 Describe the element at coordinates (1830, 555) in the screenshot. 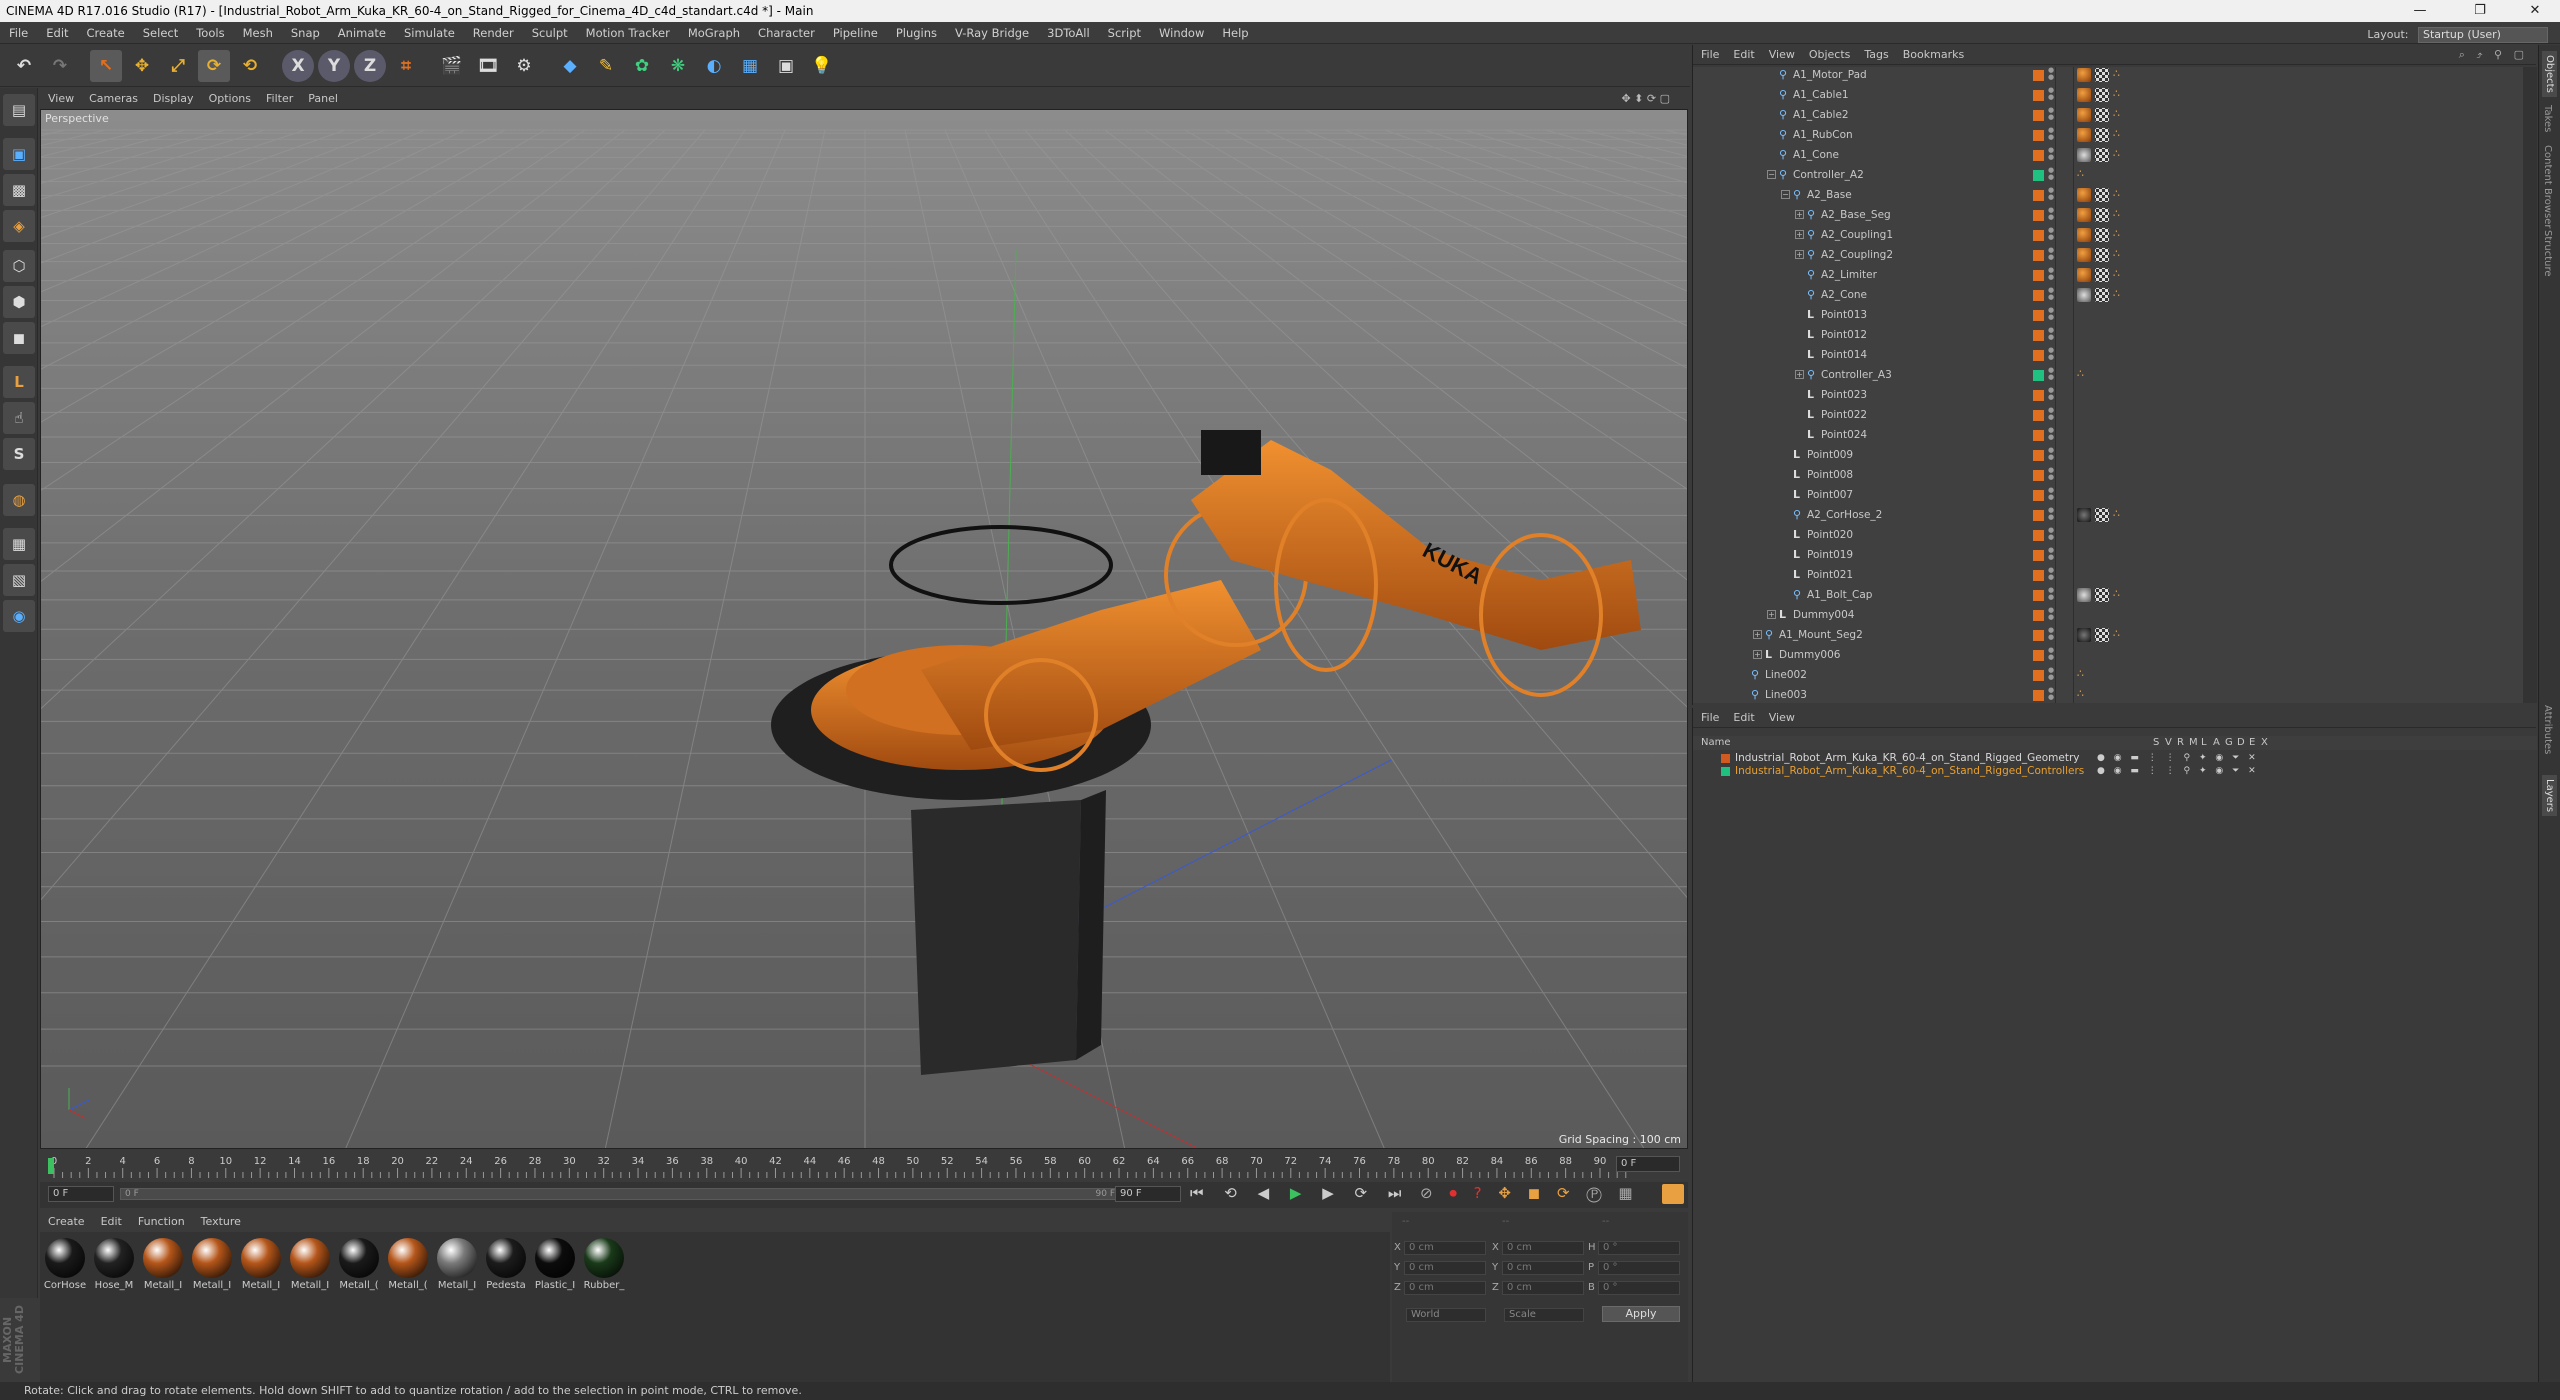

I see `object-name: Point019` at that location.